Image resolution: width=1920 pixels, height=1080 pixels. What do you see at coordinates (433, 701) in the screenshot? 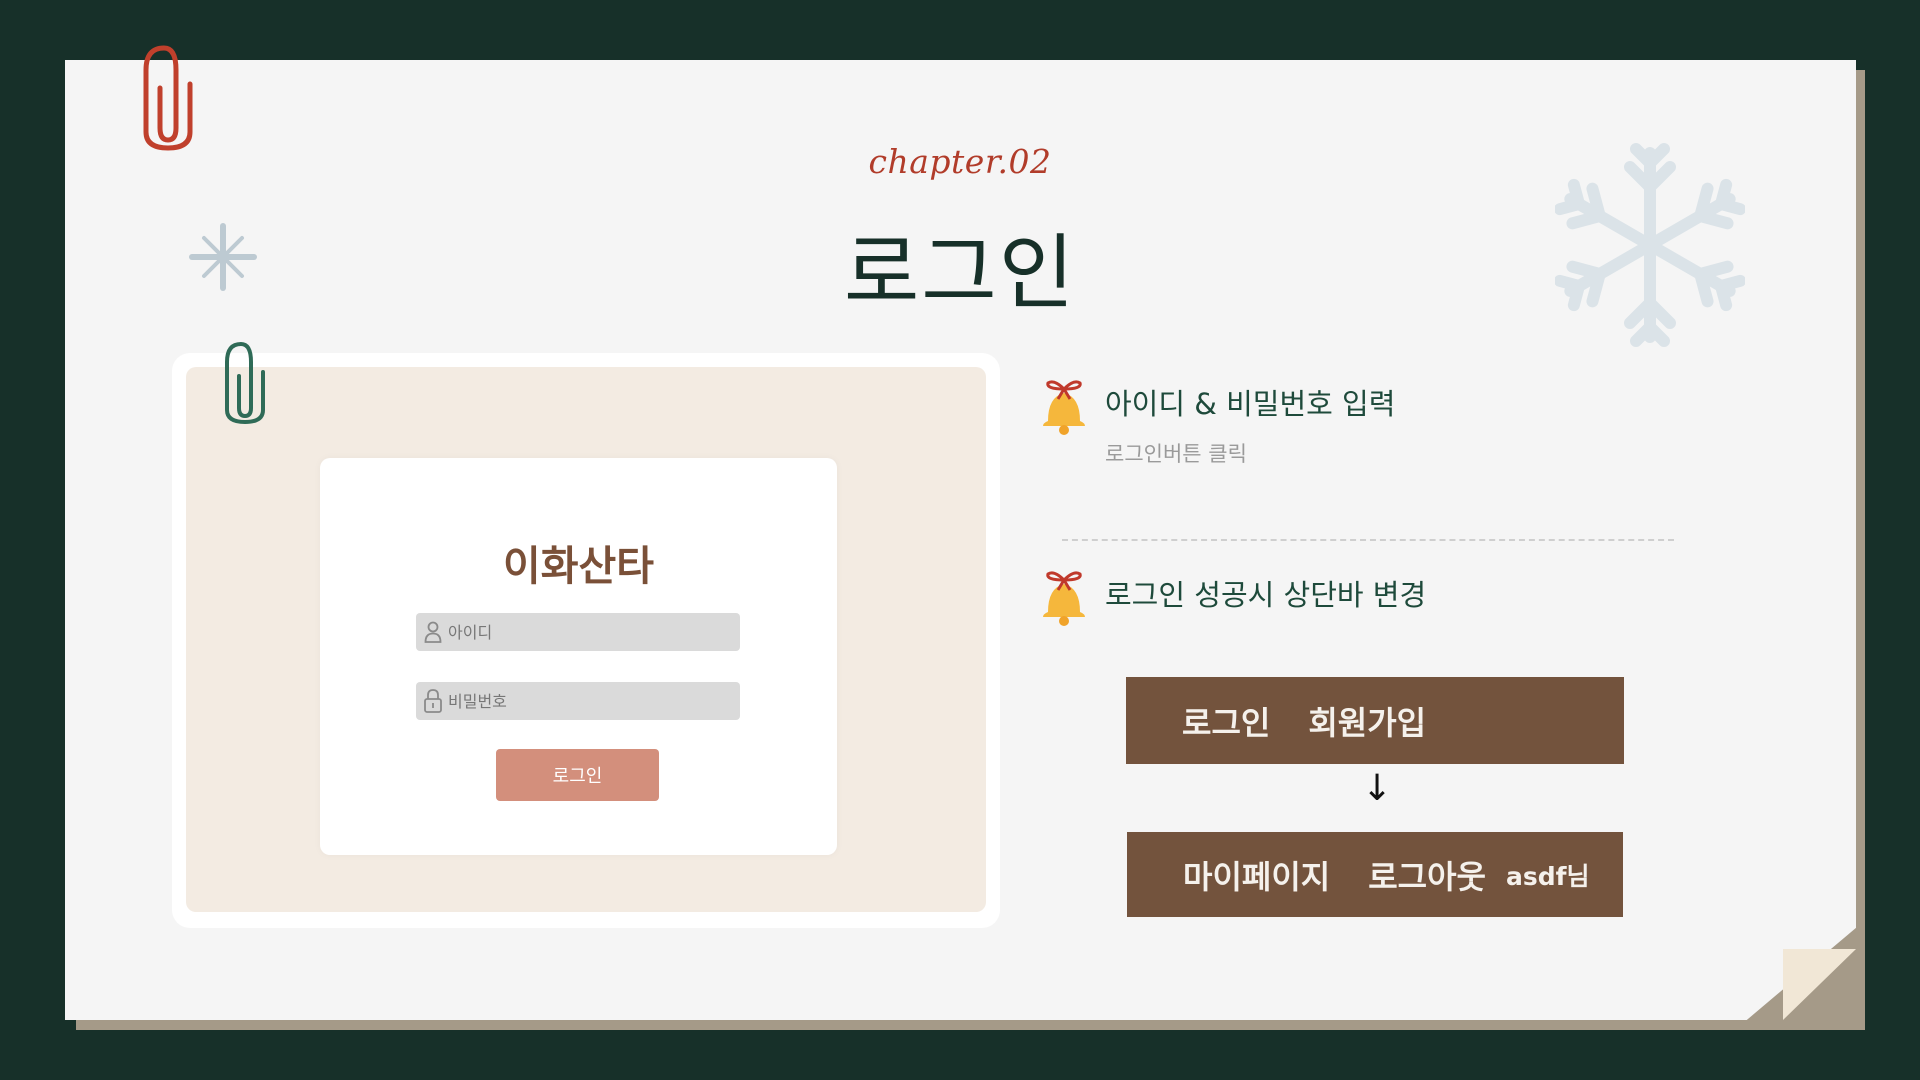
I see `lock-icon` at bounding box center [433, 701].